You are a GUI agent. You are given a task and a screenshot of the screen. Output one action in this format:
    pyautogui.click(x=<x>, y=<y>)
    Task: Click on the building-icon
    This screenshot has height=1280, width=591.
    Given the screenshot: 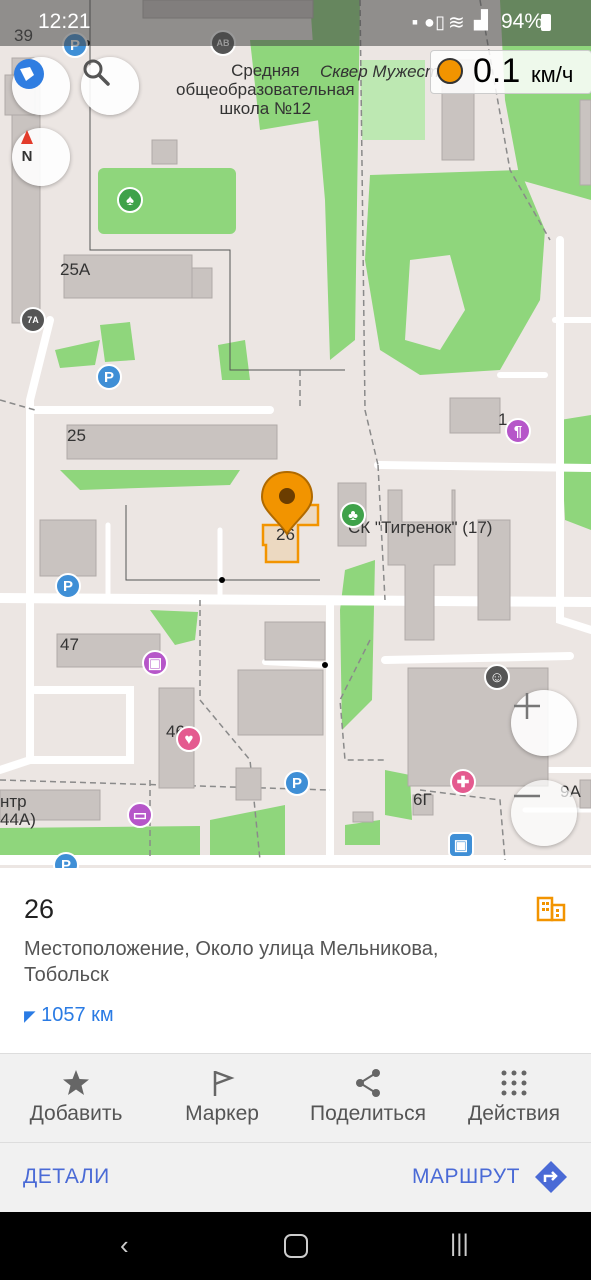 What is the action you would take?
    pyautogui.click(x=551, y=911)
    